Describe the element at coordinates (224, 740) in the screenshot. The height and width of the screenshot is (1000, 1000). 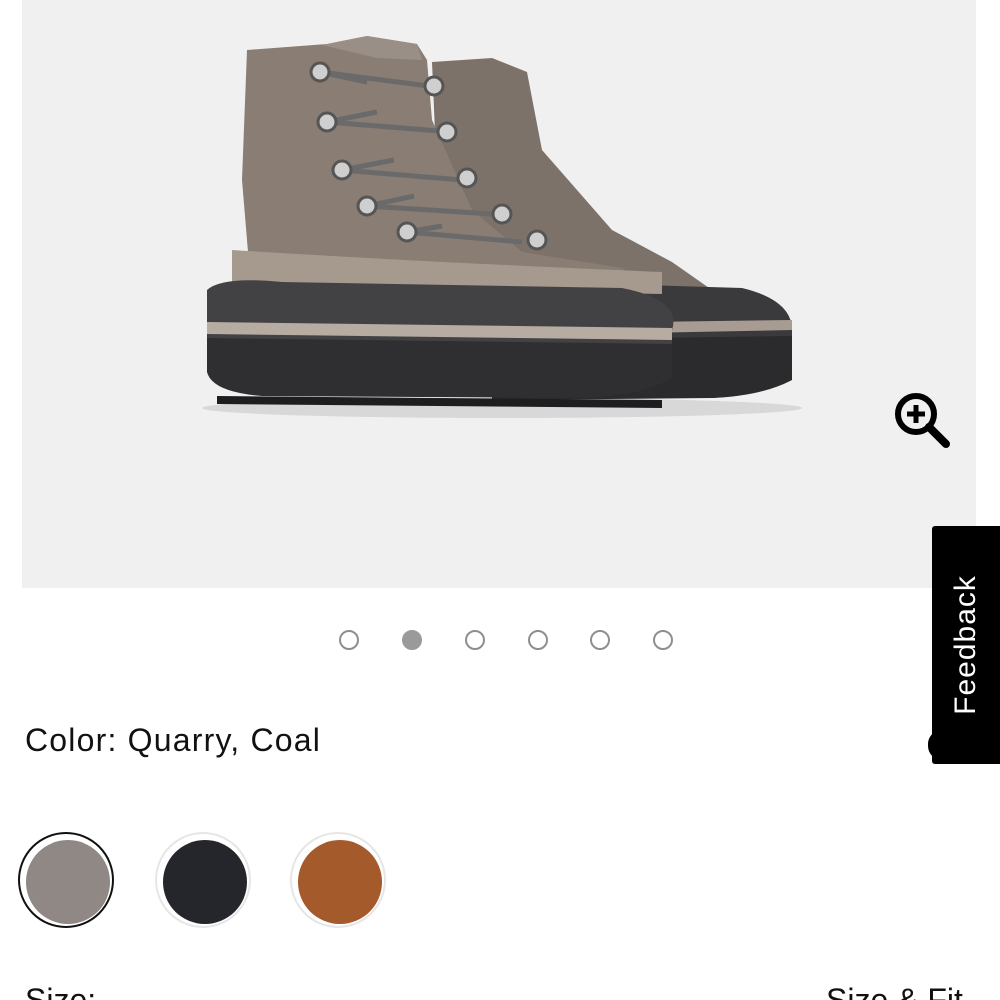
I see `color-value: Quarry, Coal` at that location.